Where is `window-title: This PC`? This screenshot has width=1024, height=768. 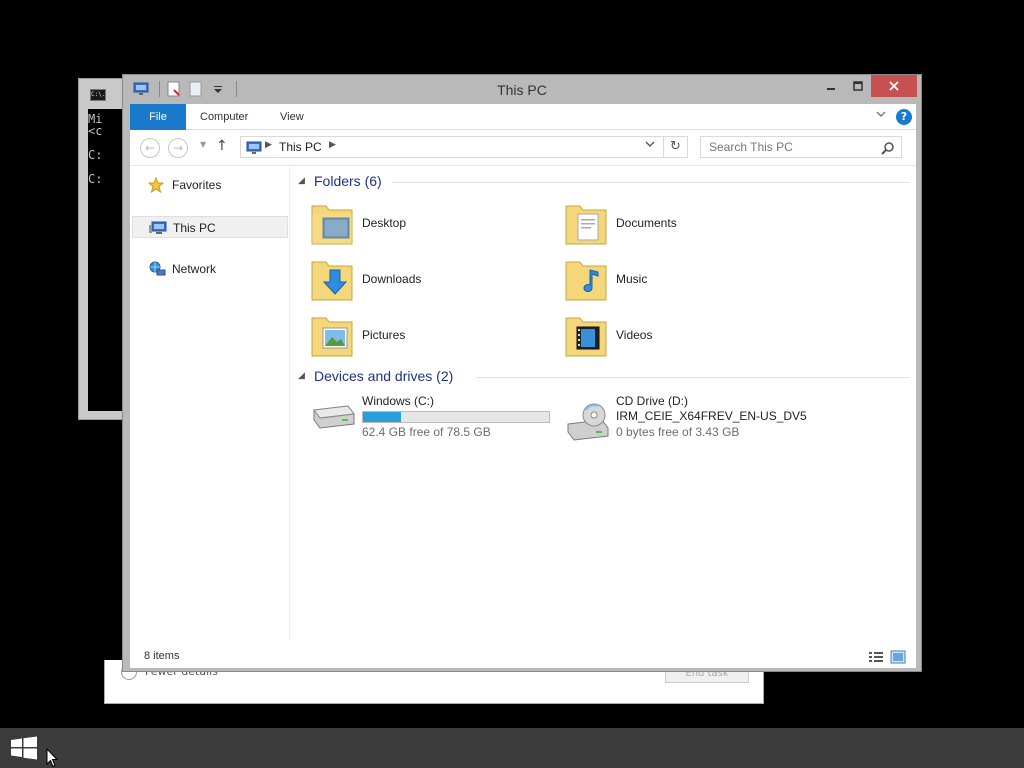
window-title: This PC is located at coordinates (522, 90).